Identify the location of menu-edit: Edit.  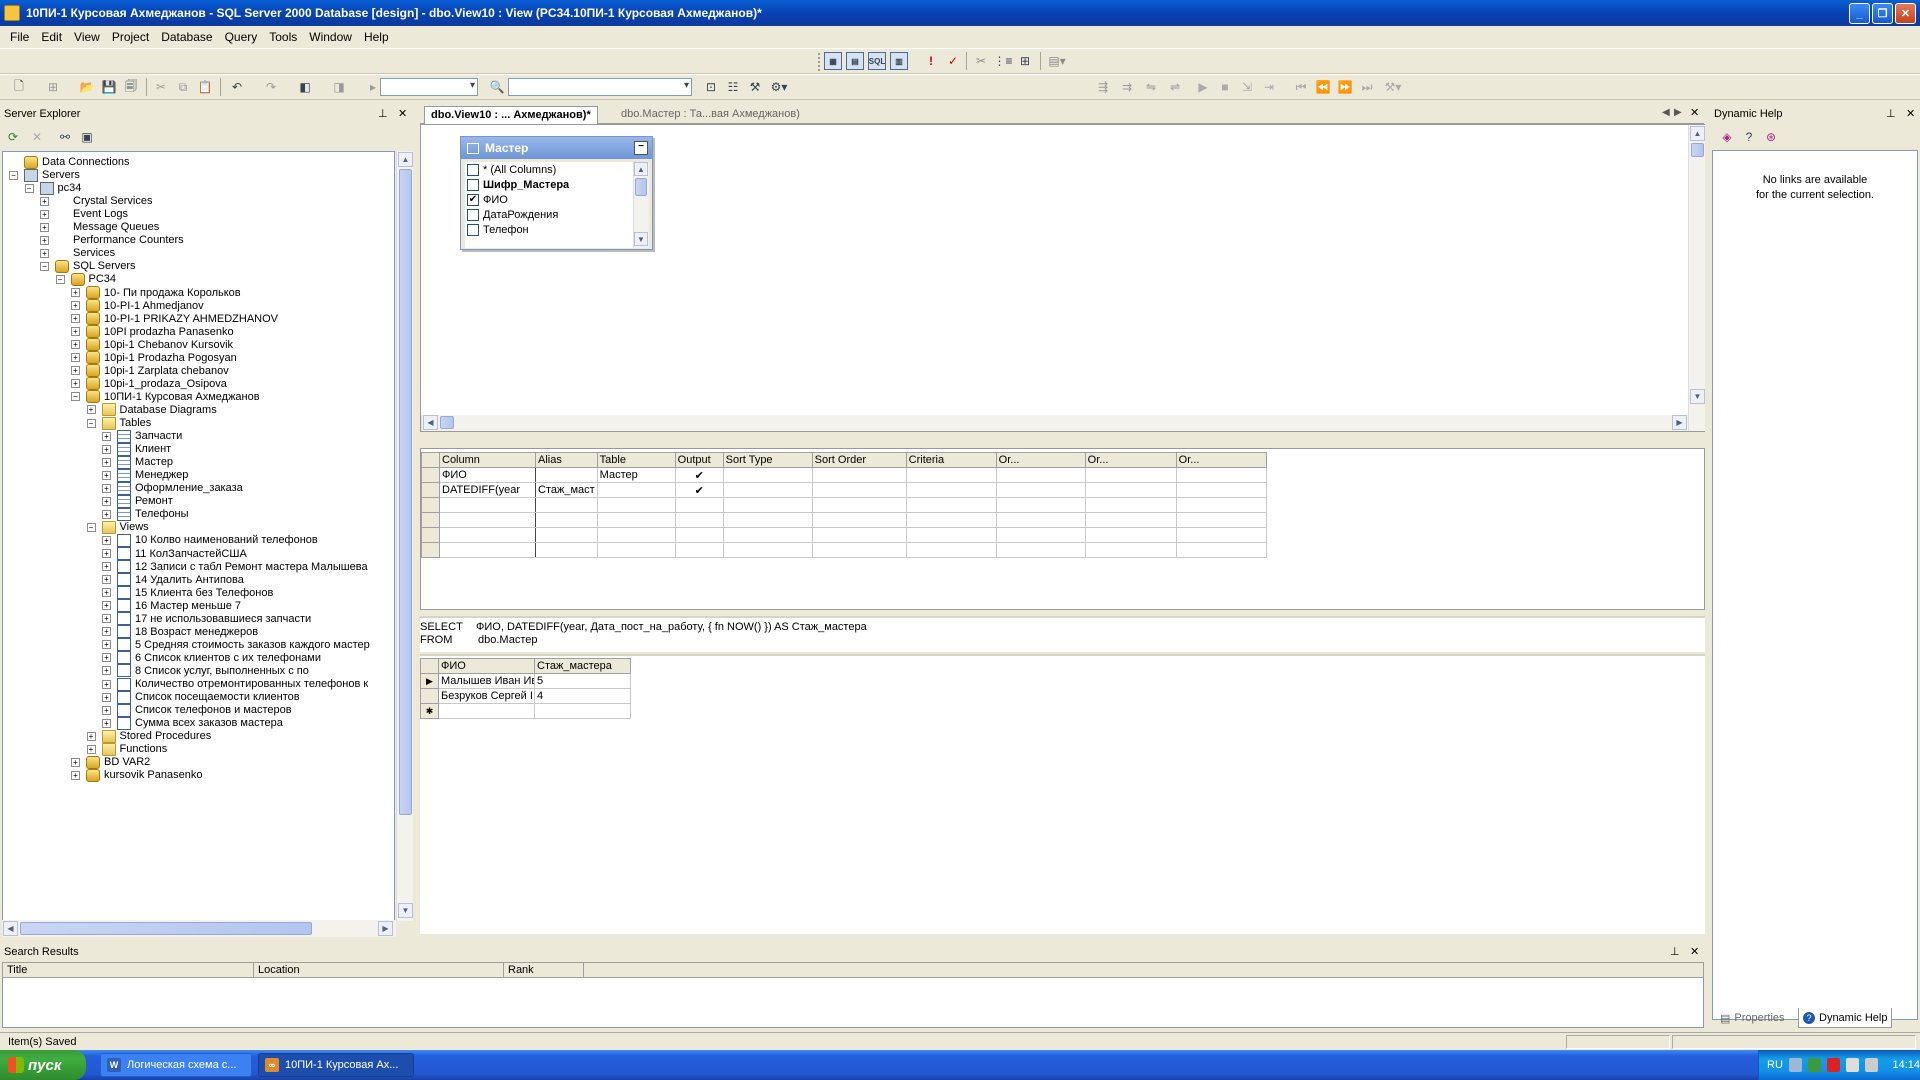
(51, 37).